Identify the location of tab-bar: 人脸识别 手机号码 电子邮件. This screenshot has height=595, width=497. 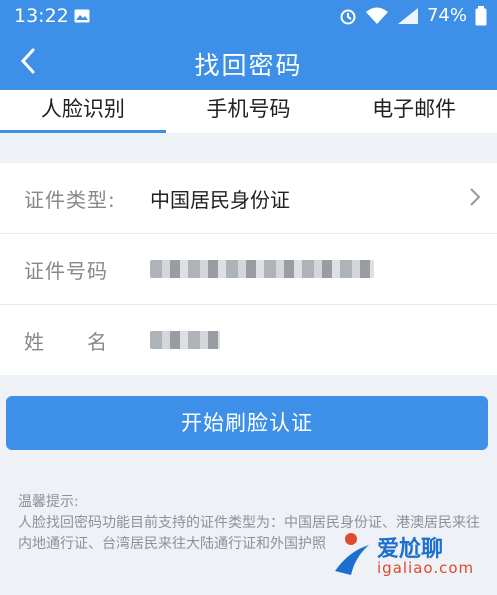
(248, 111).